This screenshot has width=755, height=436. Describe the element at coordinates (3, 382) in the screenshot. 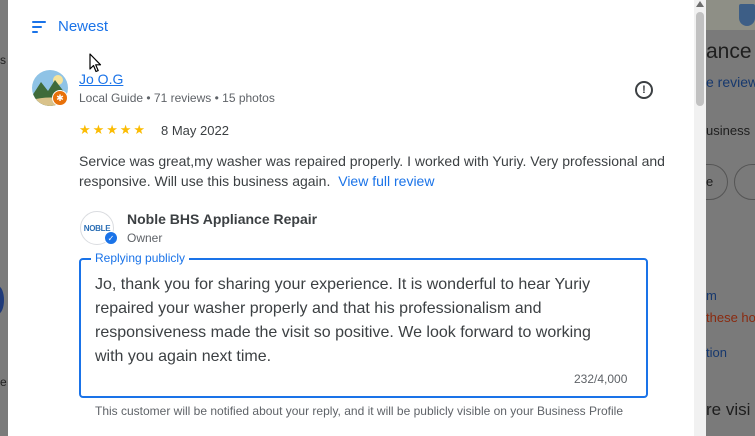

I see `background-text-fragment: e` at that location.